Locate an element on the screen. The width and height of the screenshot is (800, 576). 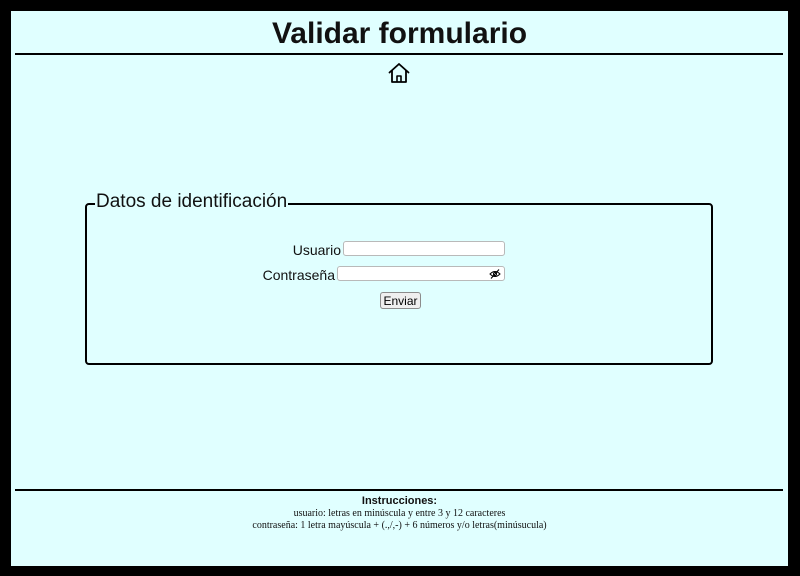
home-link is located at coordinates (399, 73).